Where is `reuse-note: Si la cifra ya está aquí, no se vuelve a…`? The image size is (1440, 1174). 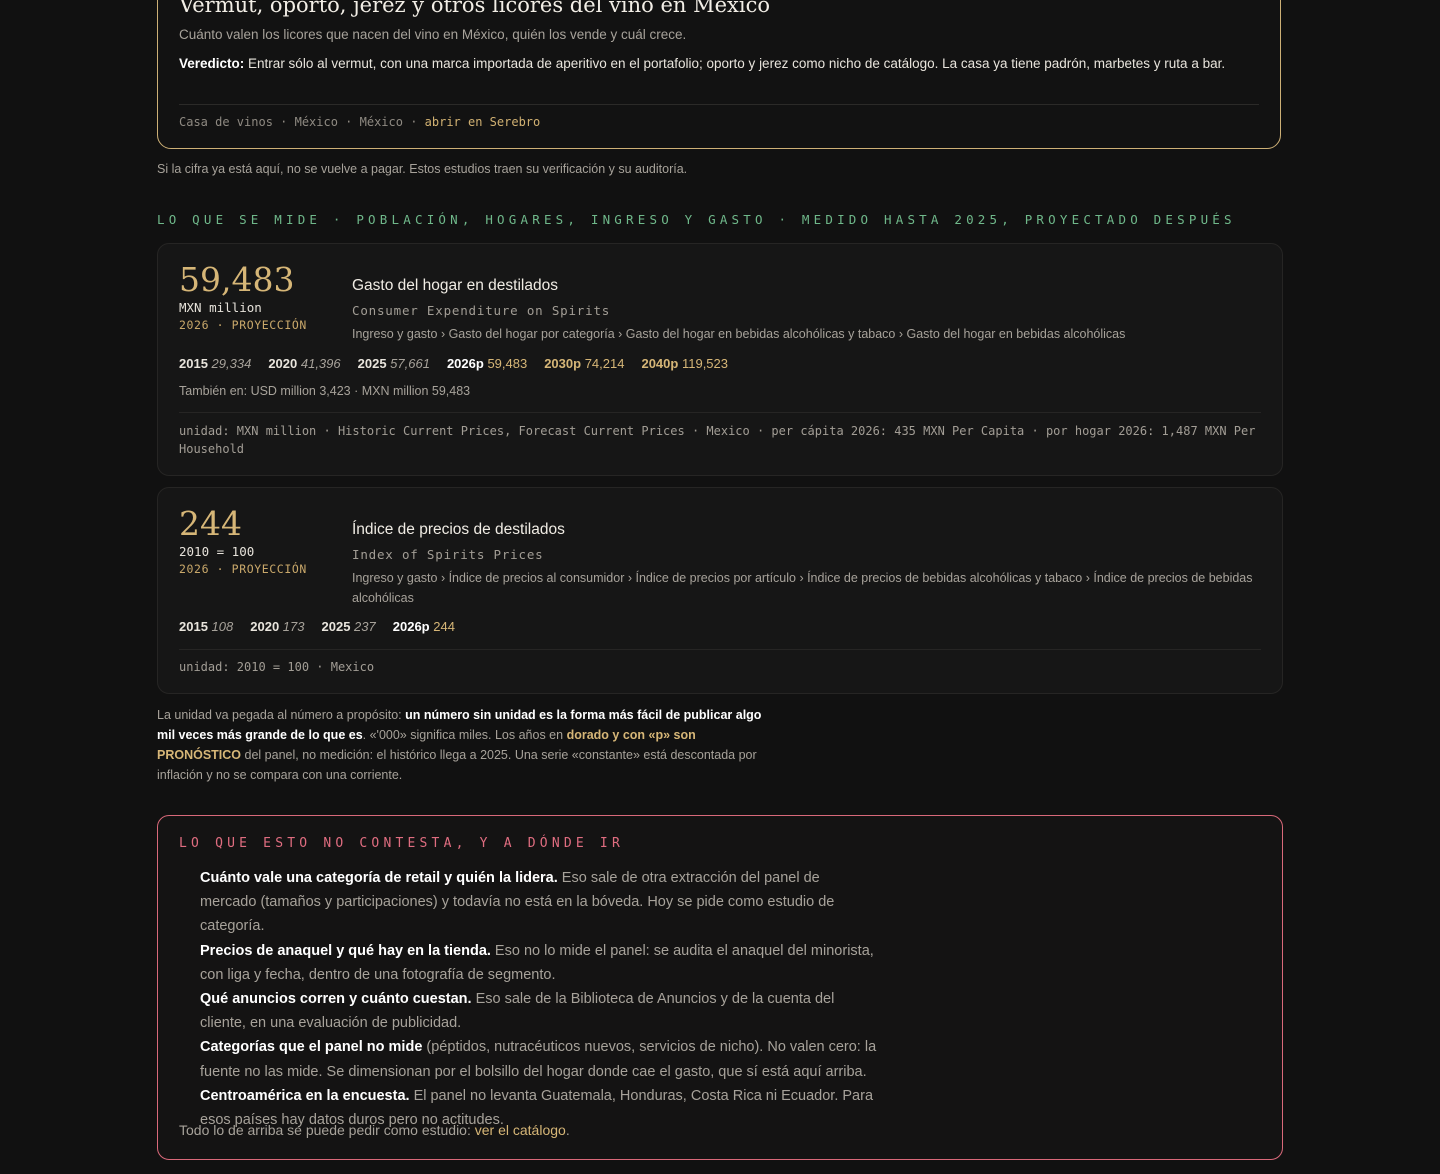
reuse-note: Si la cifra ya está aquí, no se vuelve a… is located at coordinates (422, 169).